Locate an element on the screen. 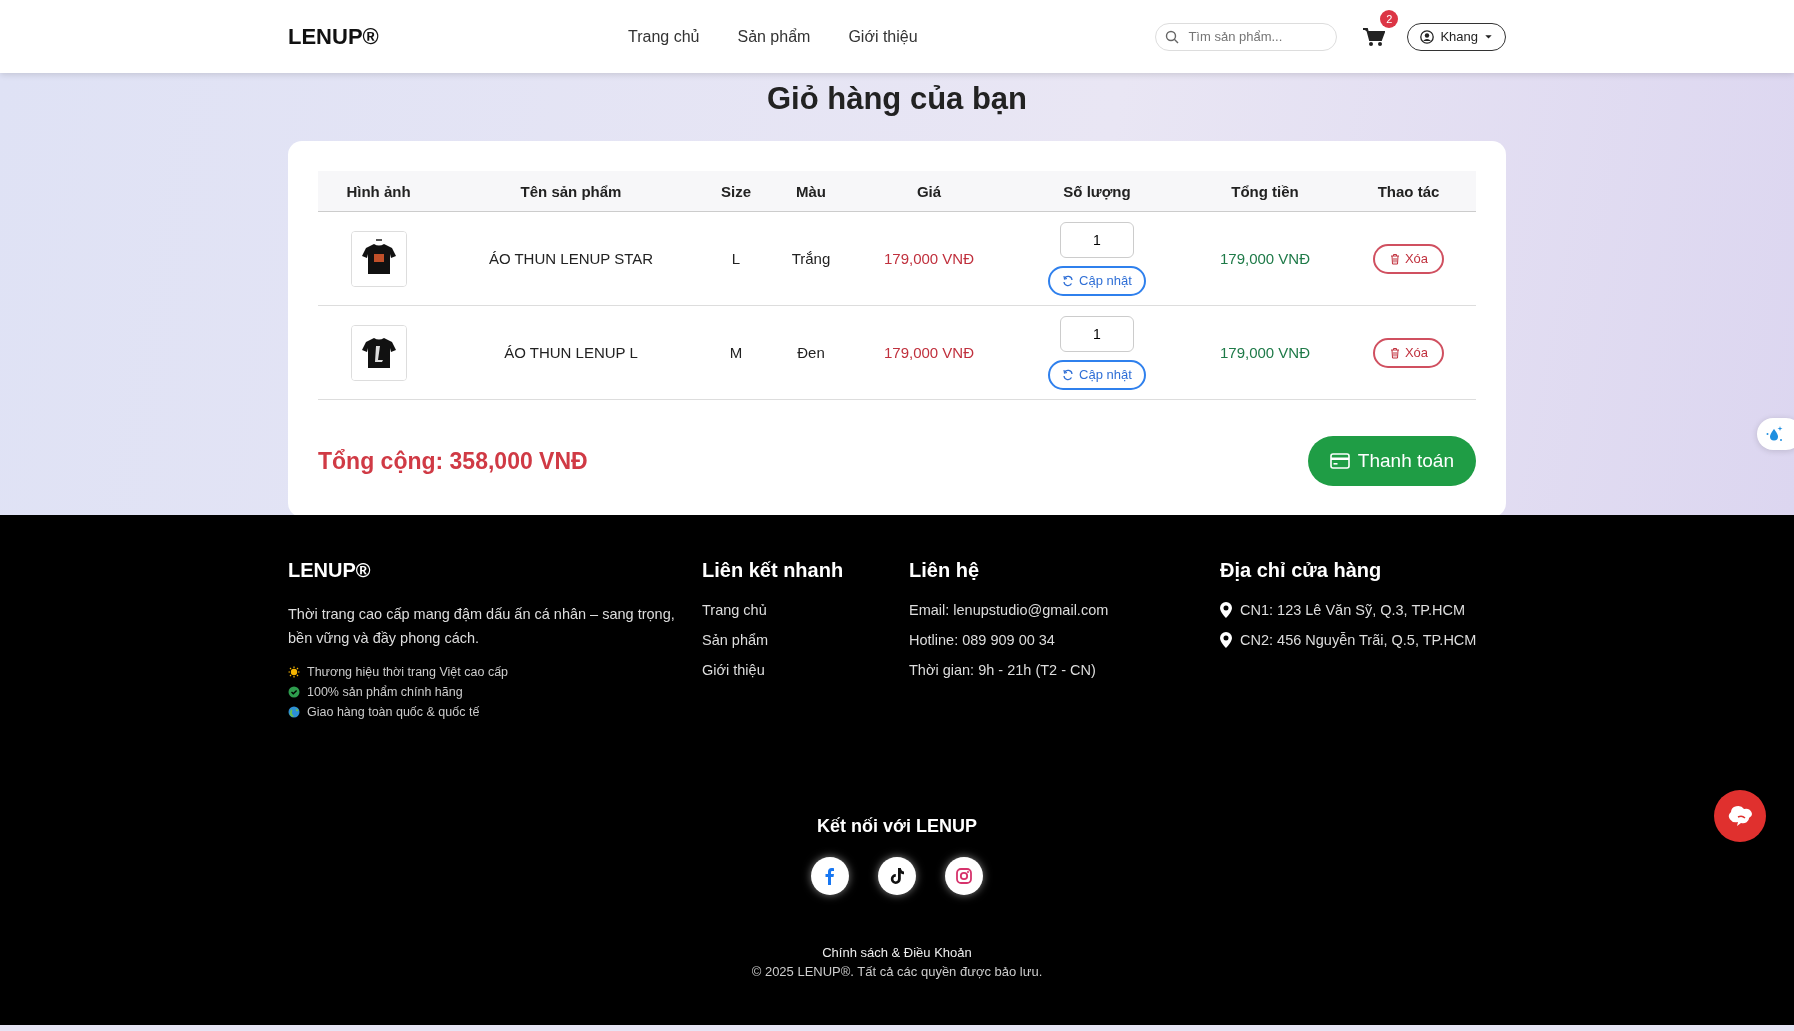 This screenshot has width=1794, height=1031. user-icon is located at coordinates (1427, 36).